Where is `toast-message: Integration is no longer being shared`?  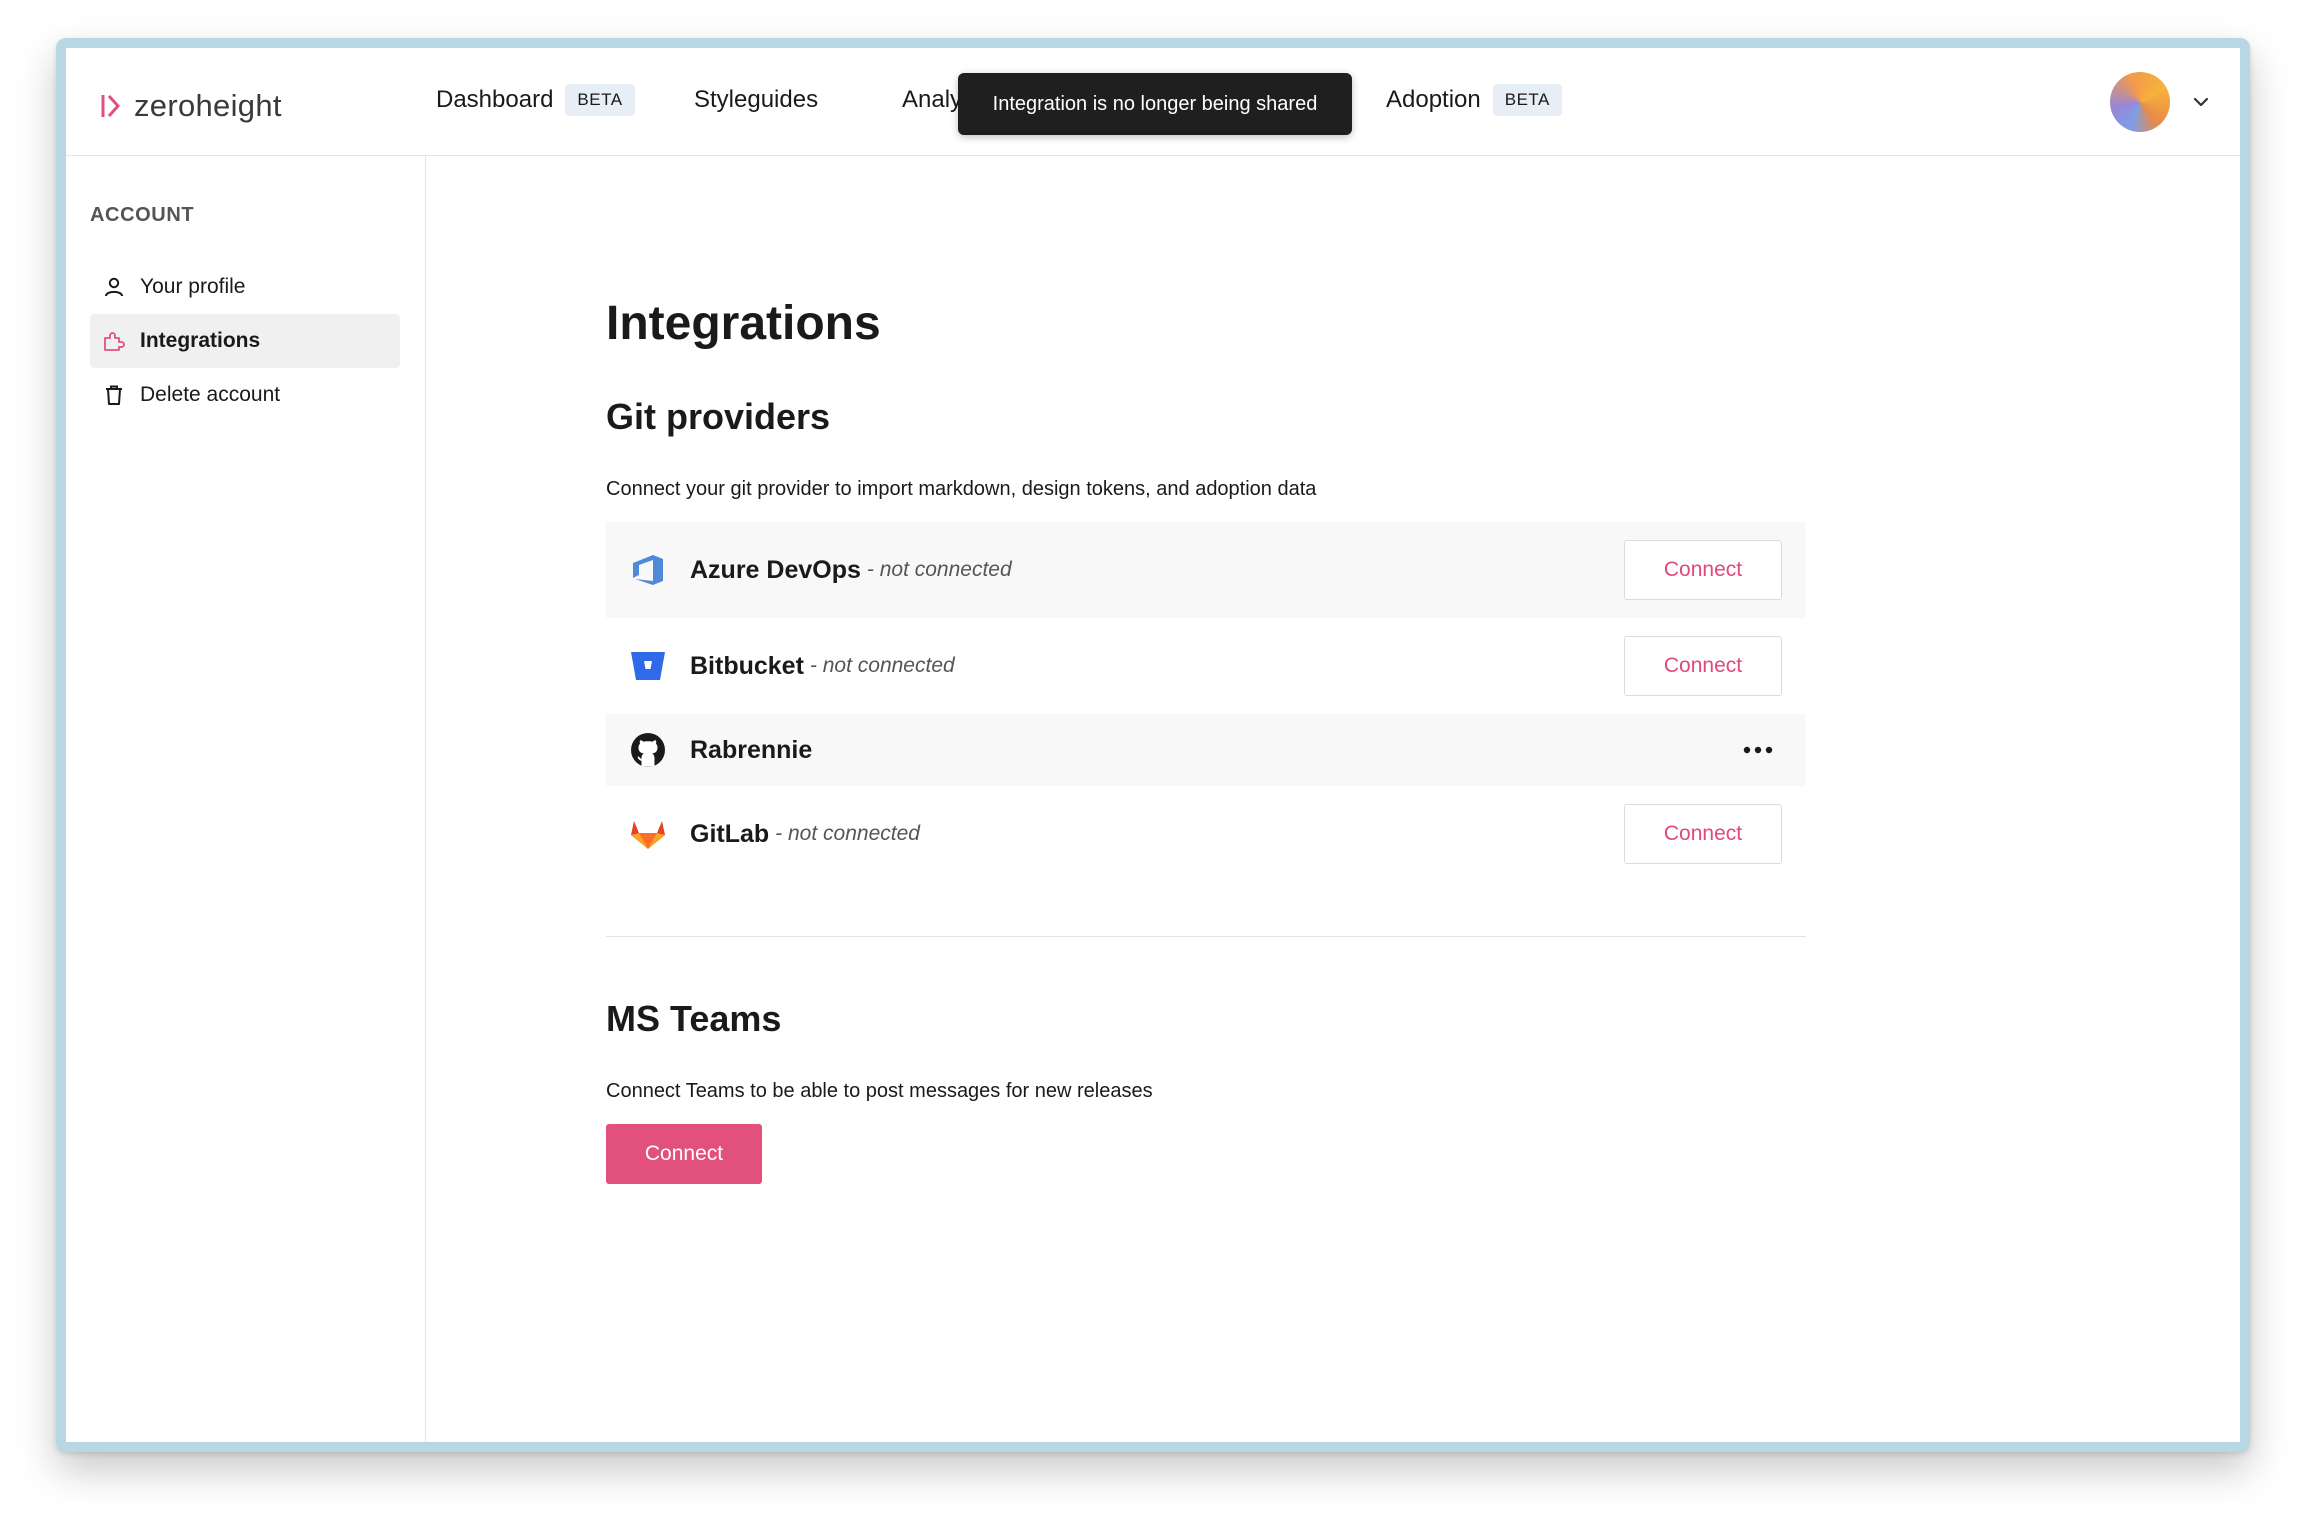
toast-message: Integration is no longer being shared is located at coordinates (1155, 103).